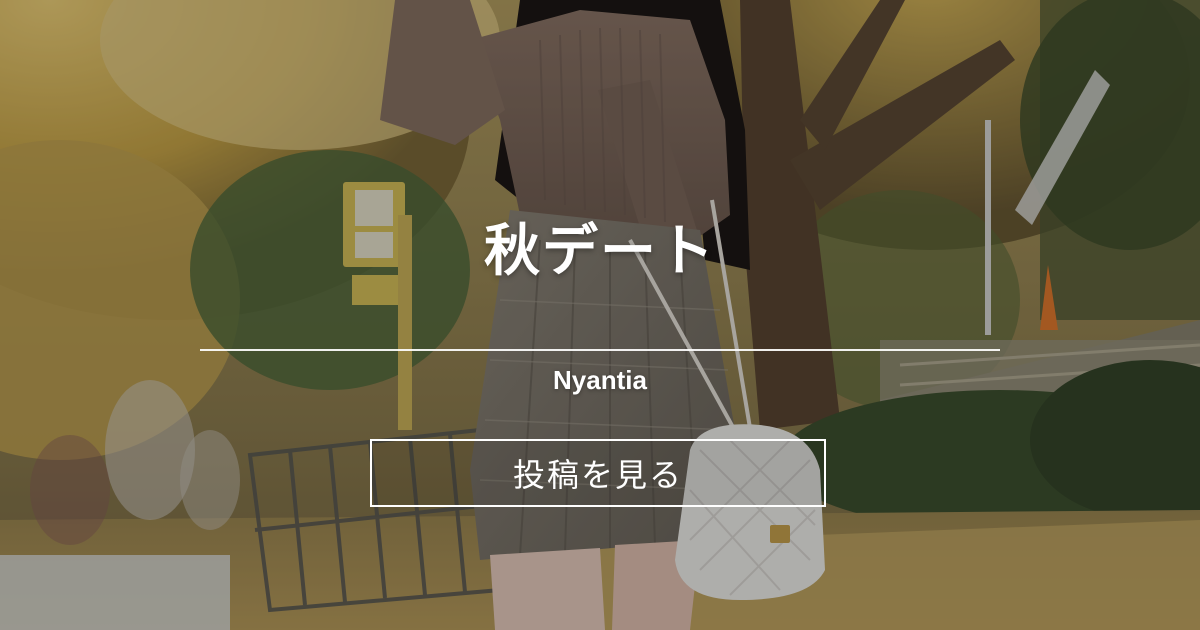 This screenshot has height=630, width=1200. What do you see at coordinates (600, 380) in the screenshot?
I see `author-name: Nyantia` at bounding box center [600, 380].